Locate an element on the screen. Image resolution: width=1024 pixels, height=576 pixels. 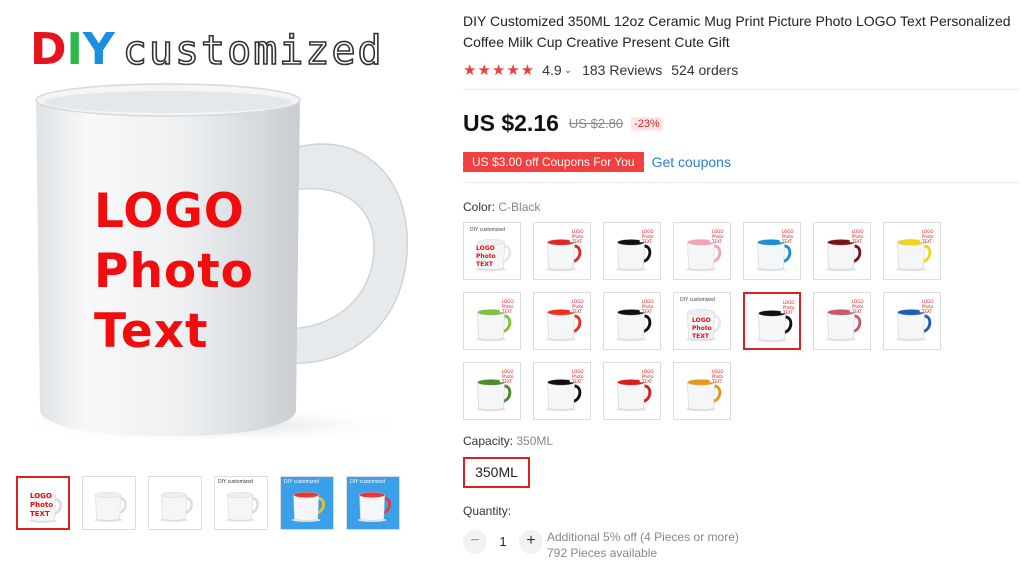
color-label-text: Color: is located at coordinates (479, 207).